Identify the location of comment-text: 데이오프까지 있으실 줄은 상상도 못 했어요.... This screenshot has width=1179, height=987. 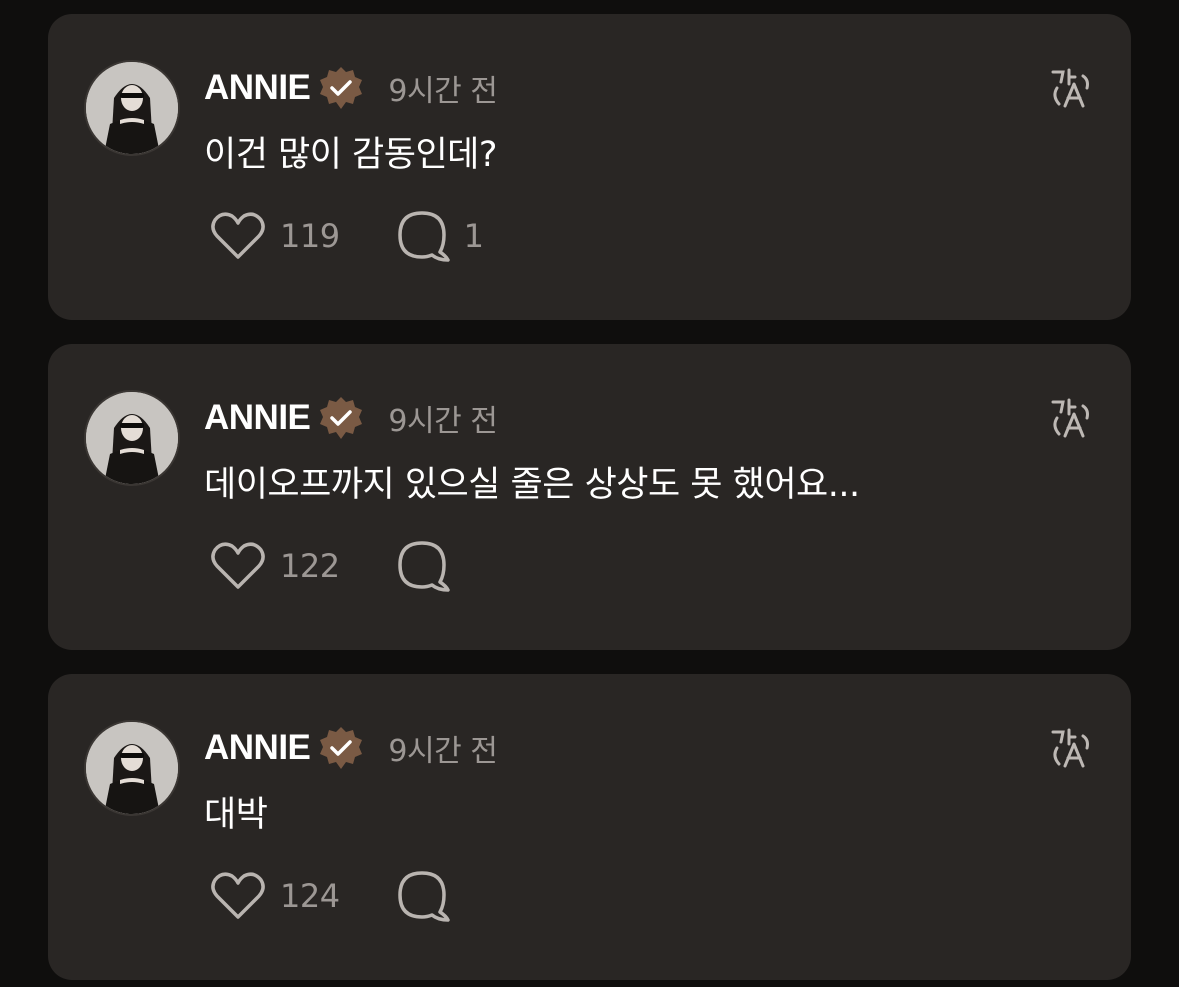
(532, 485).